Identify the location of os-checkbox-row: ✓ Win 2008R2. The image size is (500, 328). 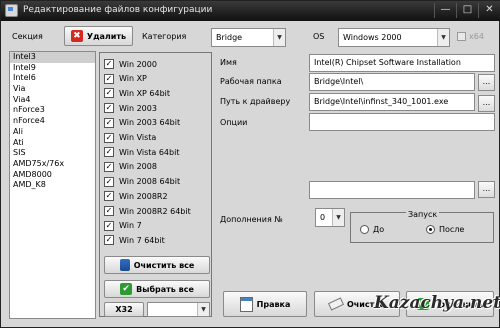
(136, 196).